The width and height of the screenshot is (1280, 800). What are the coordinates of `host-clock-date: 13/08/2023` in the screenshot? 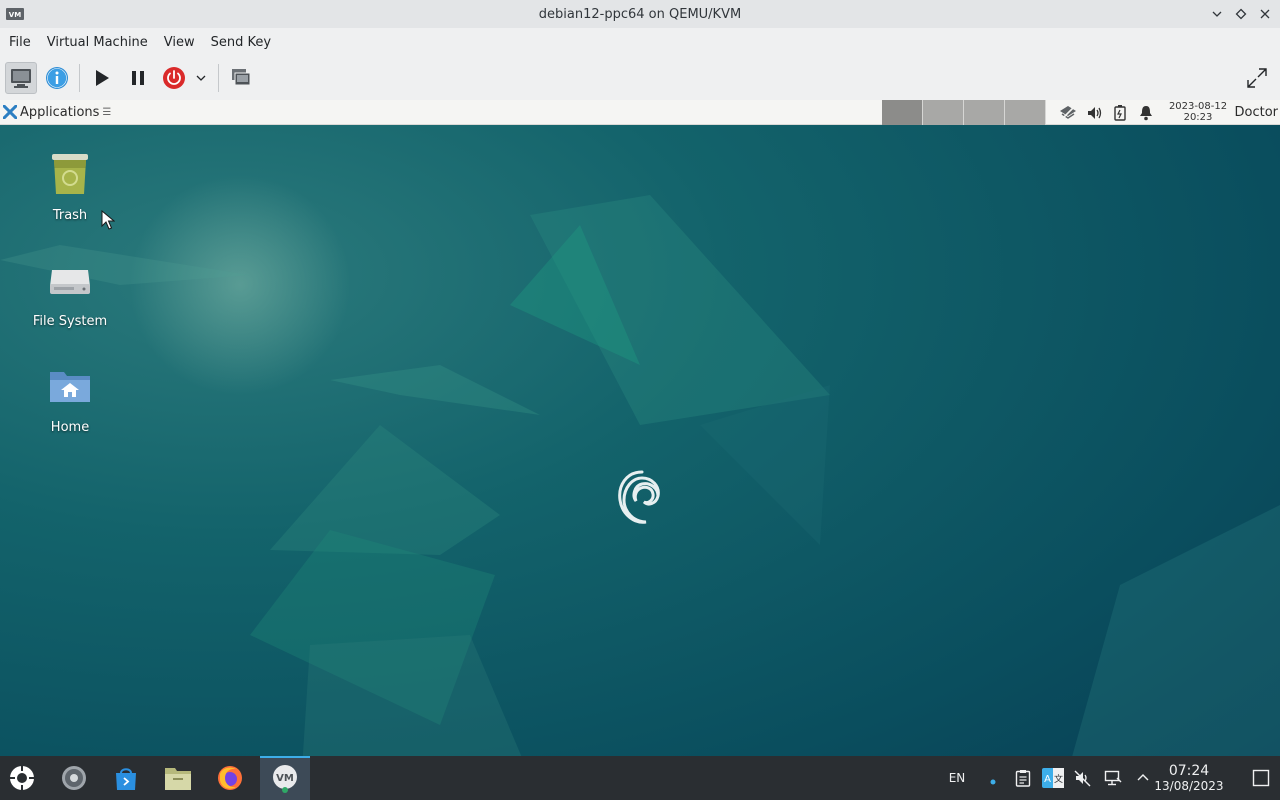 It's located at (1189, 786).